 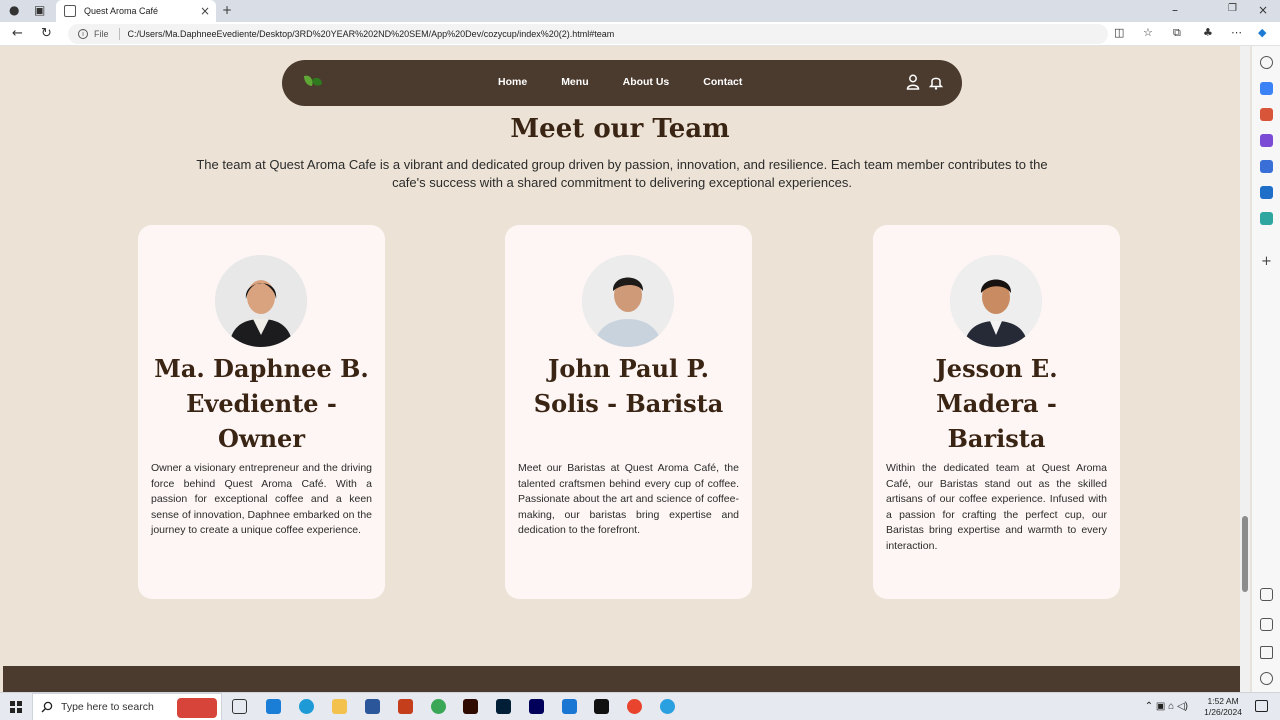 I want to click on extensions-icon: ♣, so click(x=1208, y=32).